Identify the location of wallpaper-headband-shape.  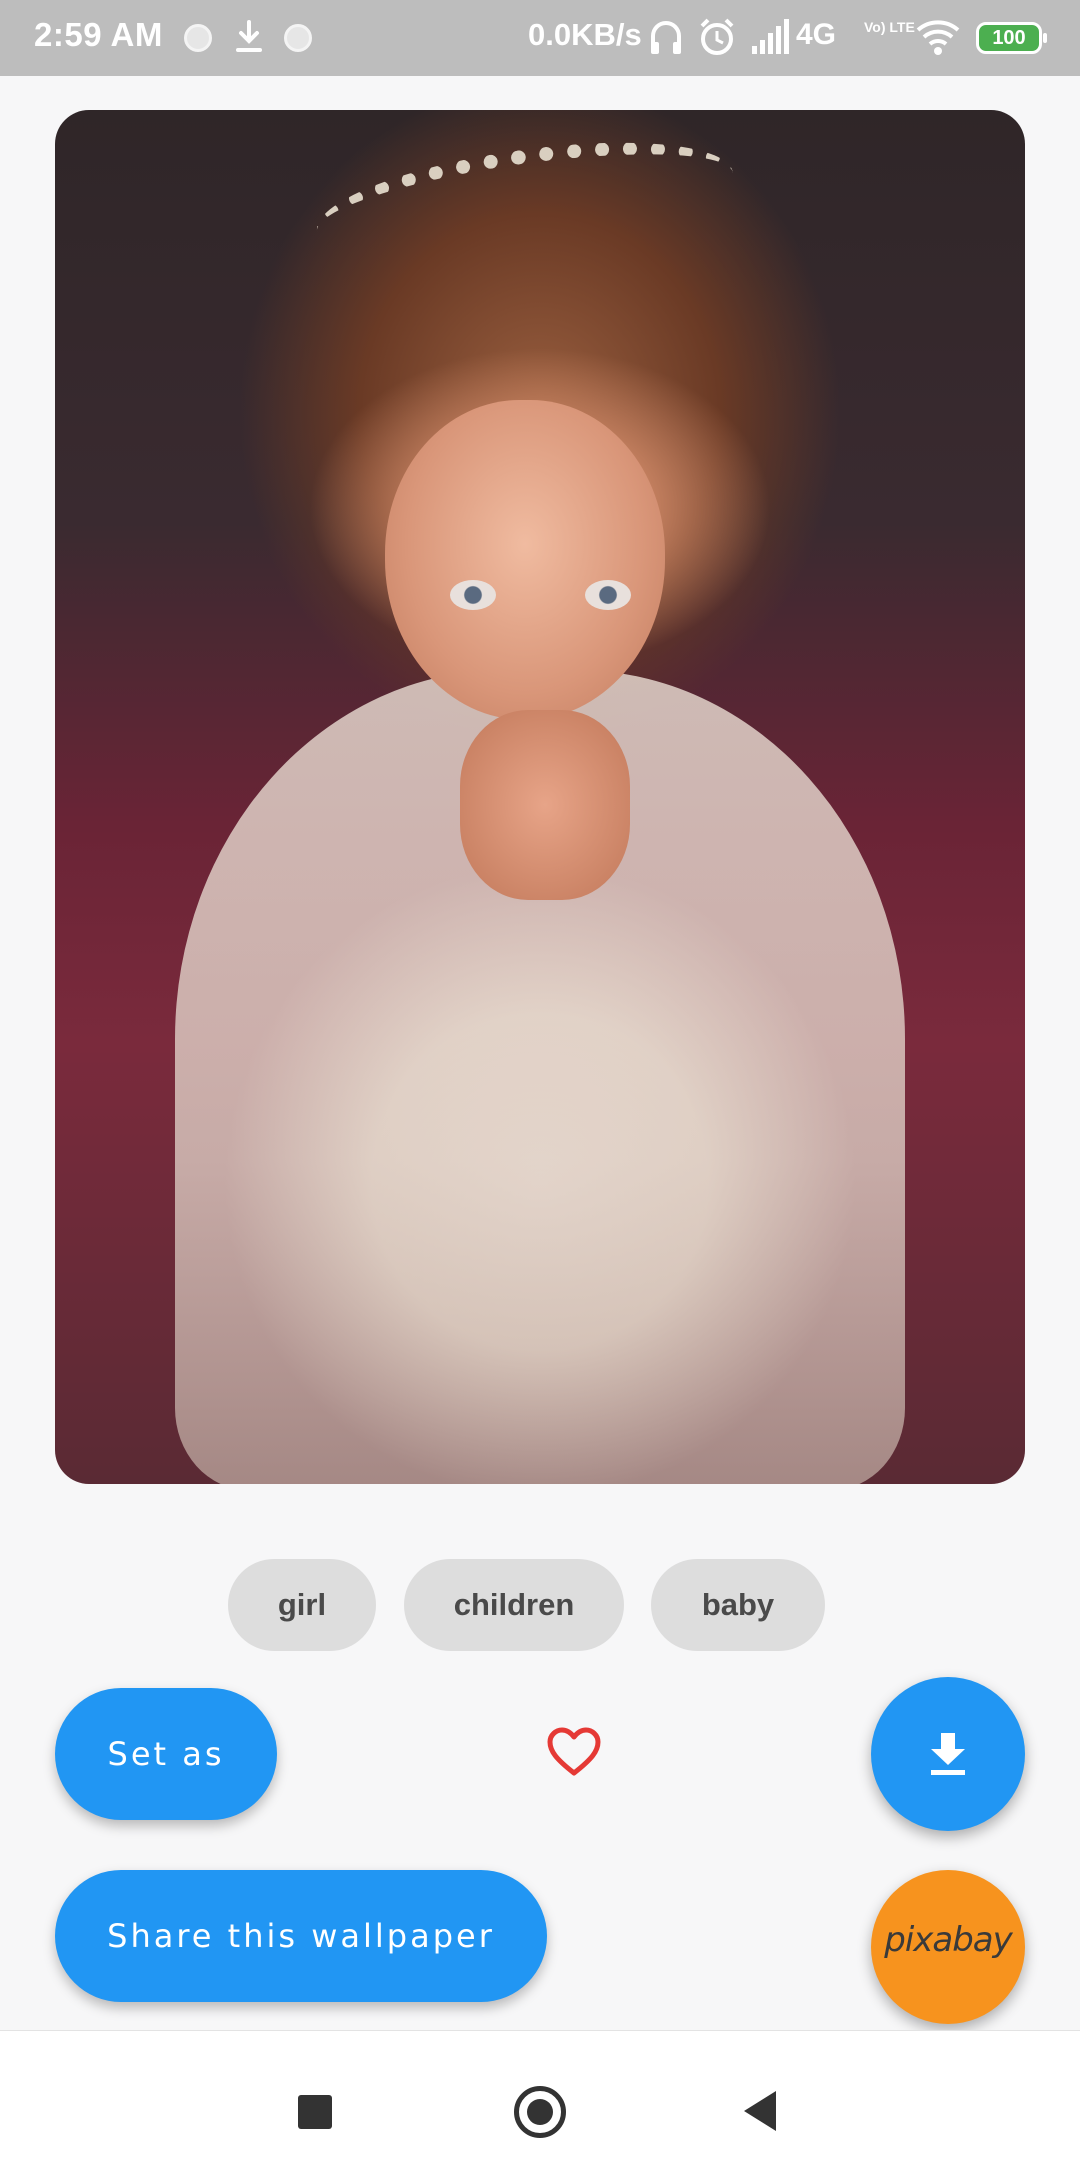
(525, 202).